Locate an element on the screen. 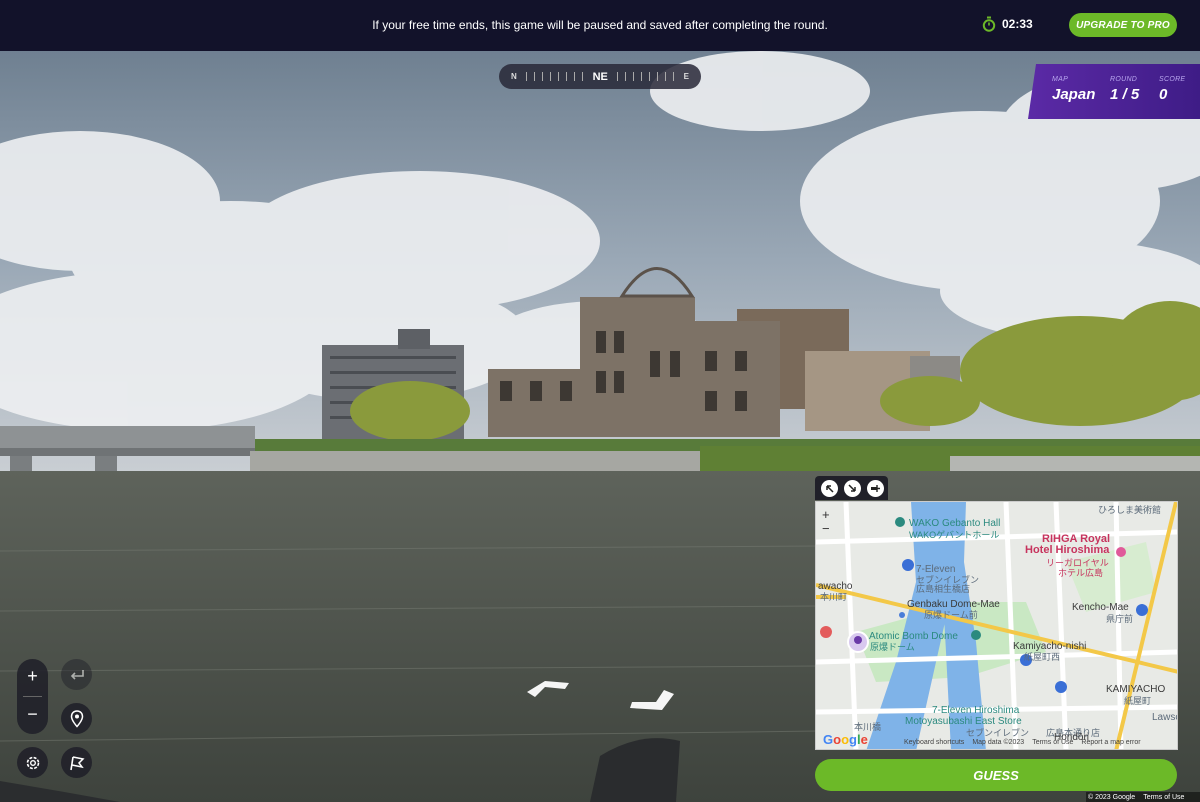  minimap-zoom-in-button: + is located at coordinates (826, 515).